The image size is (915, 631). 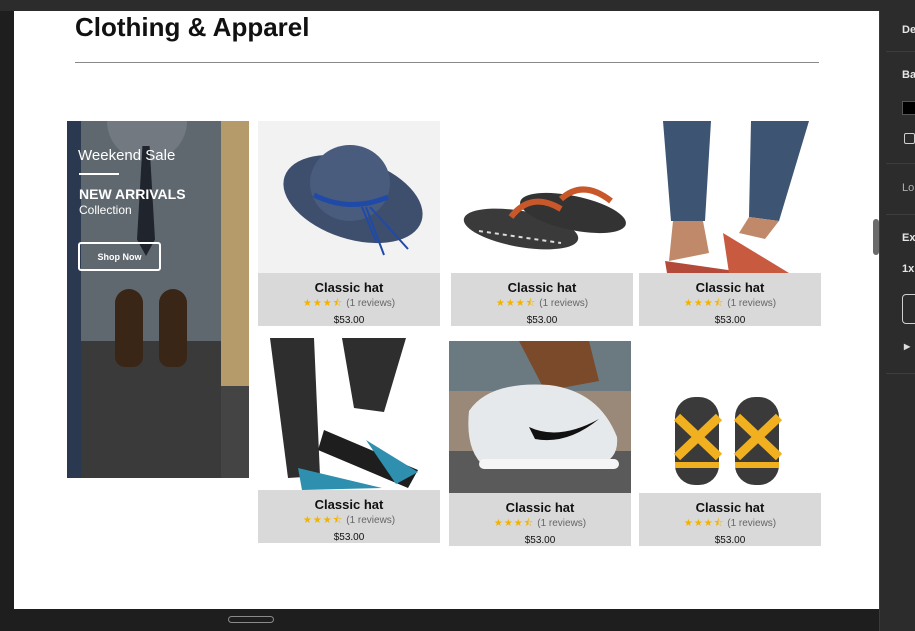 I want to click on panel-label-ba: Ba, so click(x=908, y=75).